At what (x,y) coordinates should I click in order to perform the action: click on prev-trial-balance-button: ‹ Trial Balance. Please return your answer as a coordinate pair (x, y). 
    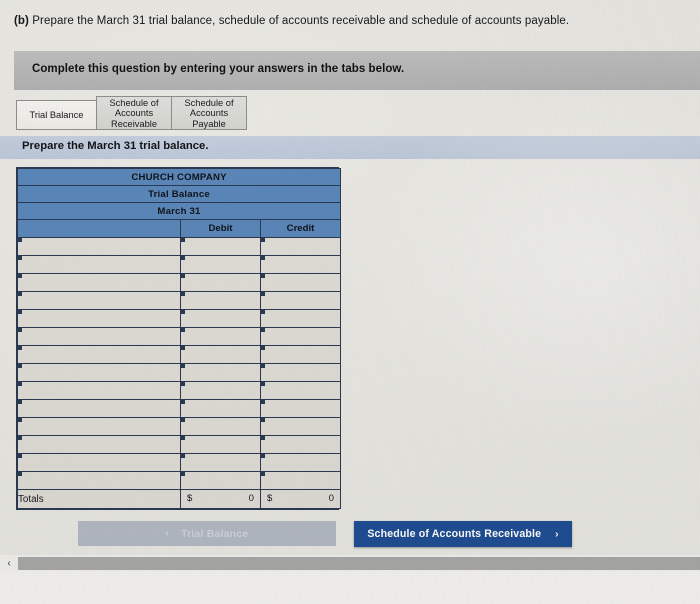
    Looking at the image, I should click on (207, 533).